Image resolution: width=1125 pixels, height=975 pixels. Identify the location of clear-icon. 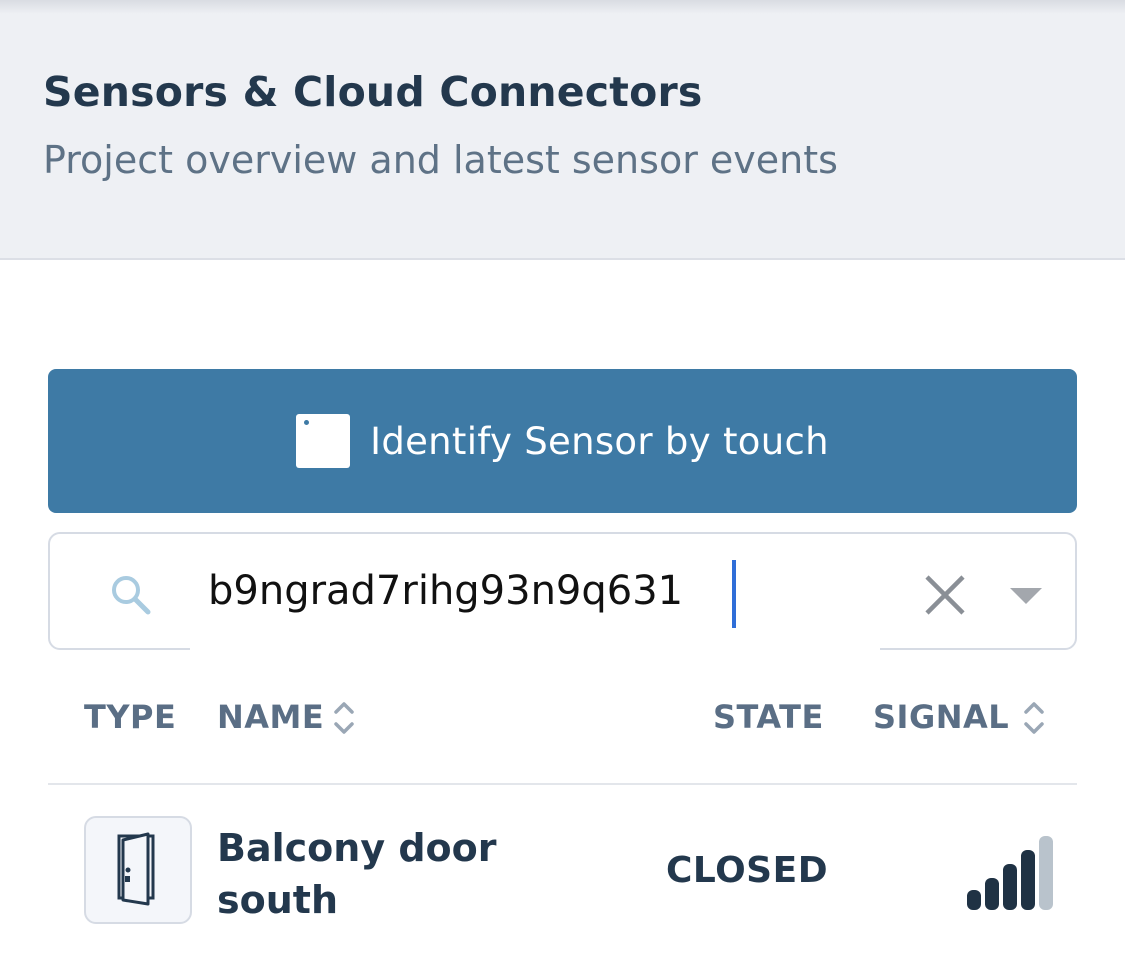
(945, 595).